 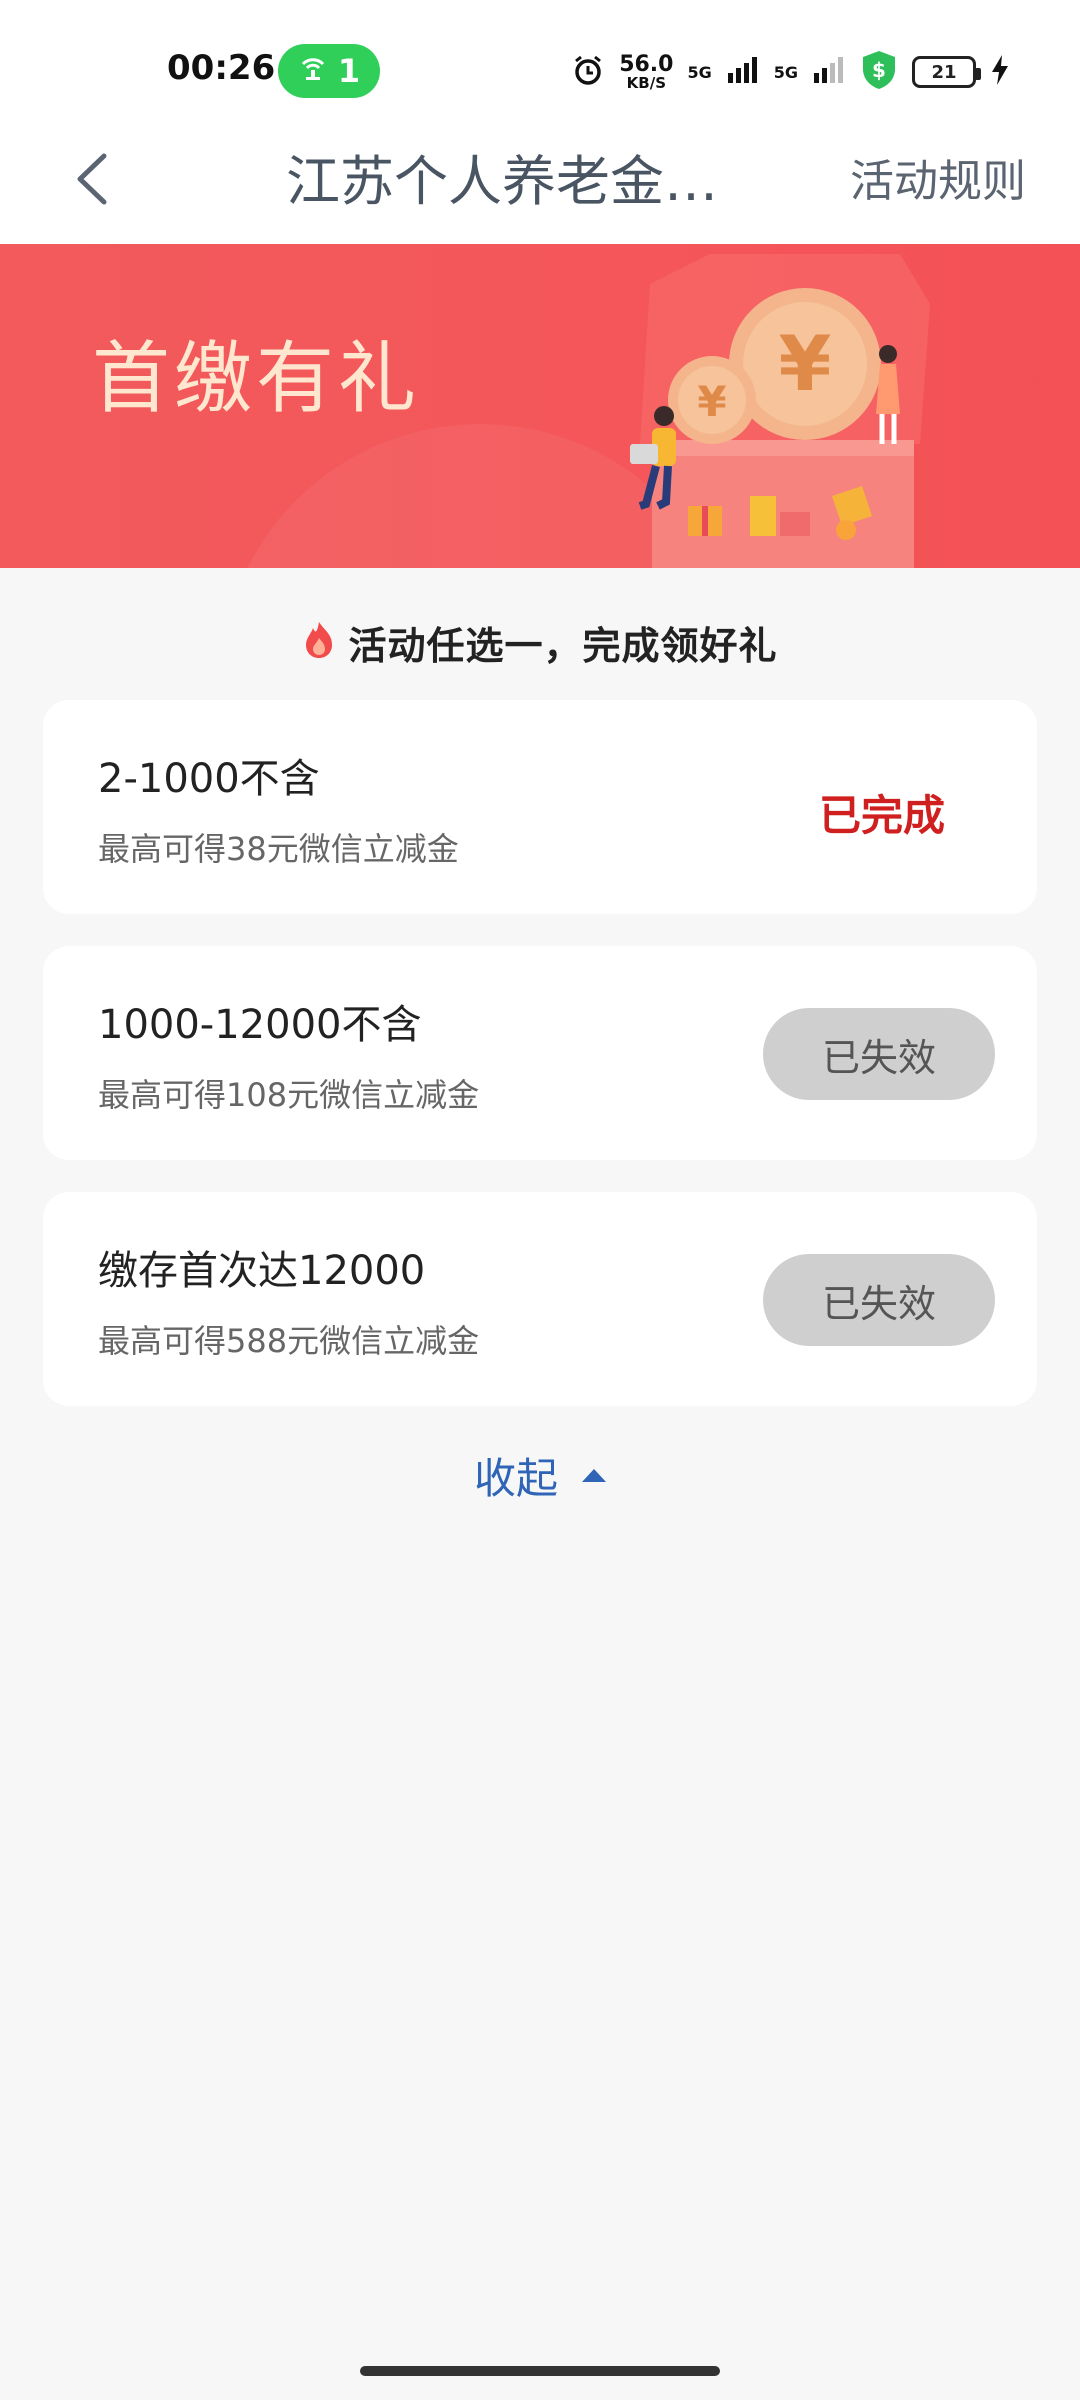 I want to click on collapse-button: 收起, so click(x=540, y=1475).